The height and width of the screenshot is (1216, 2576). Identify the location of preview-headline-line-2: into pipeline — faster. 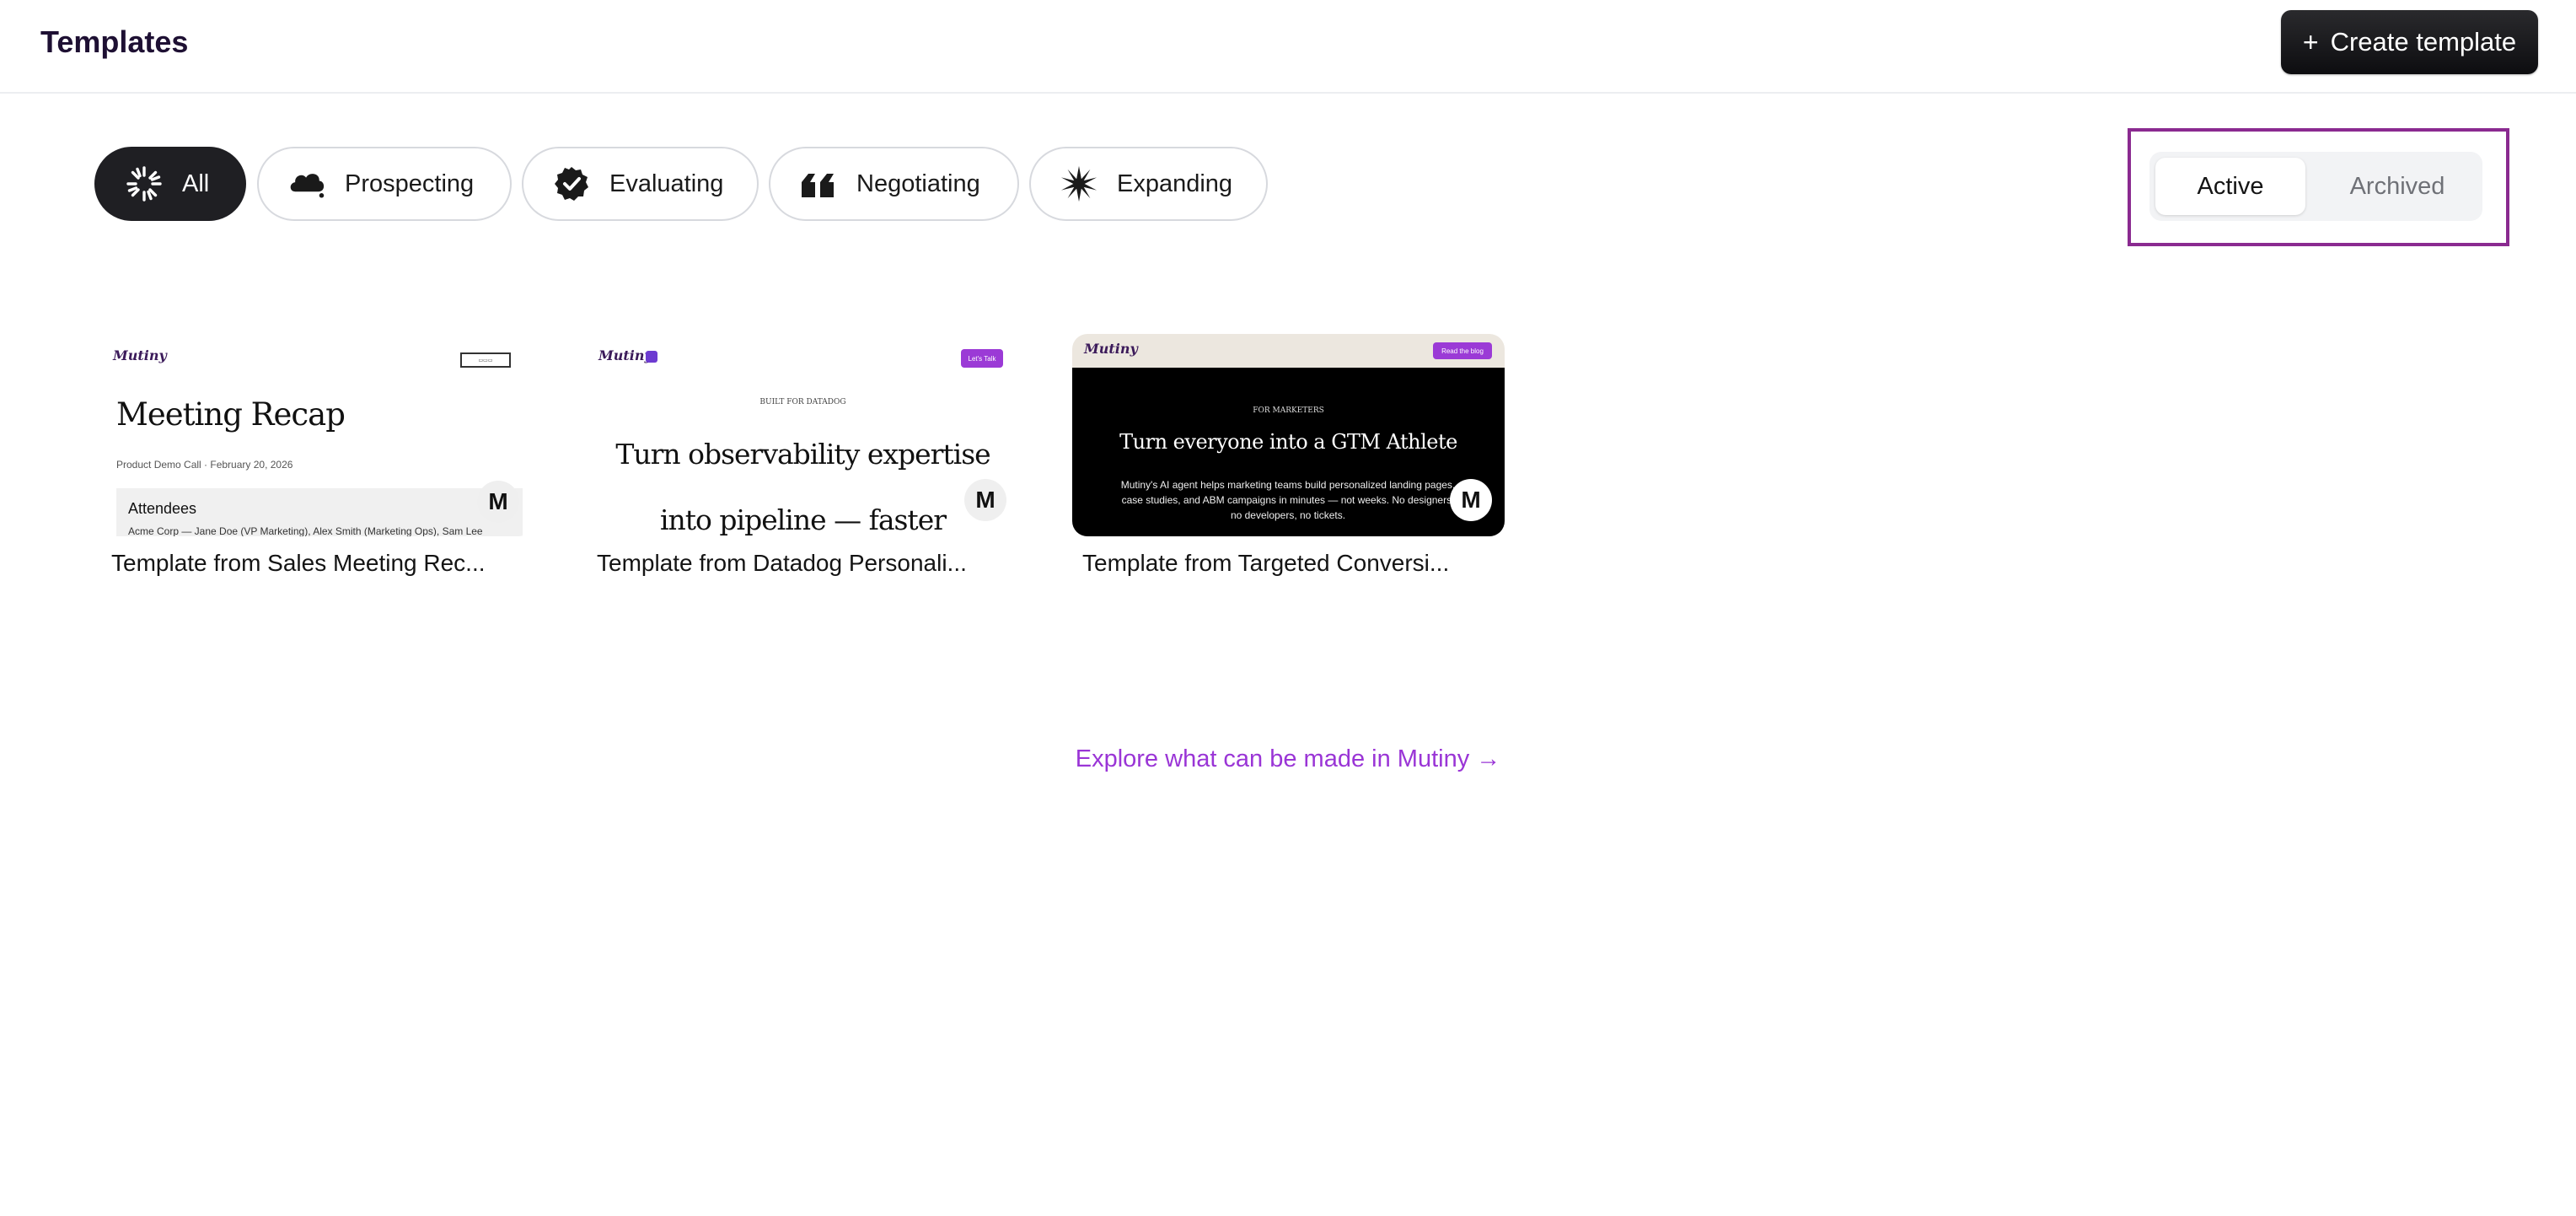
(803, 519).